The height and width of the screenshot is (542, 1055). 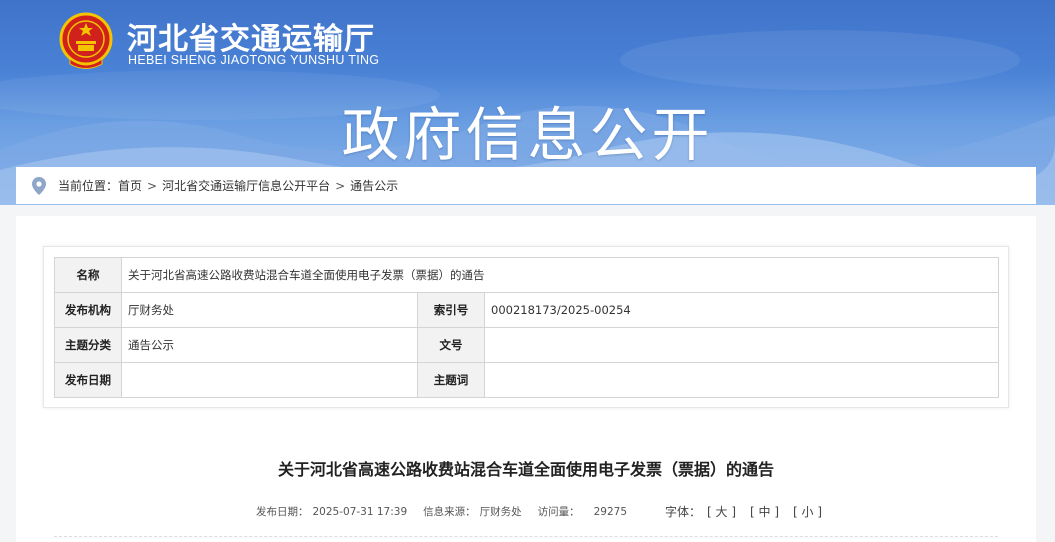 I want to click on breadcrumb-item-platform: 河北省交通运输厅信息公开平台, so click(x=246, y=185).